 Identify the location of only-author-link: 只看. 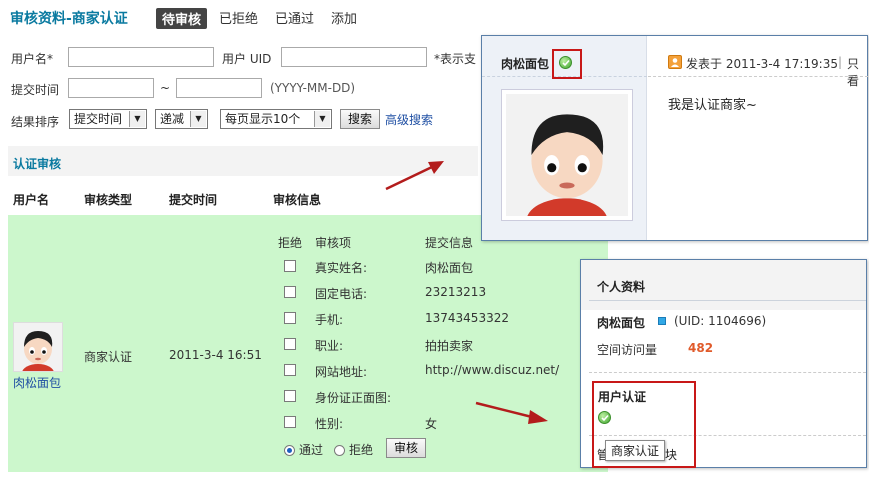
(857, 72).